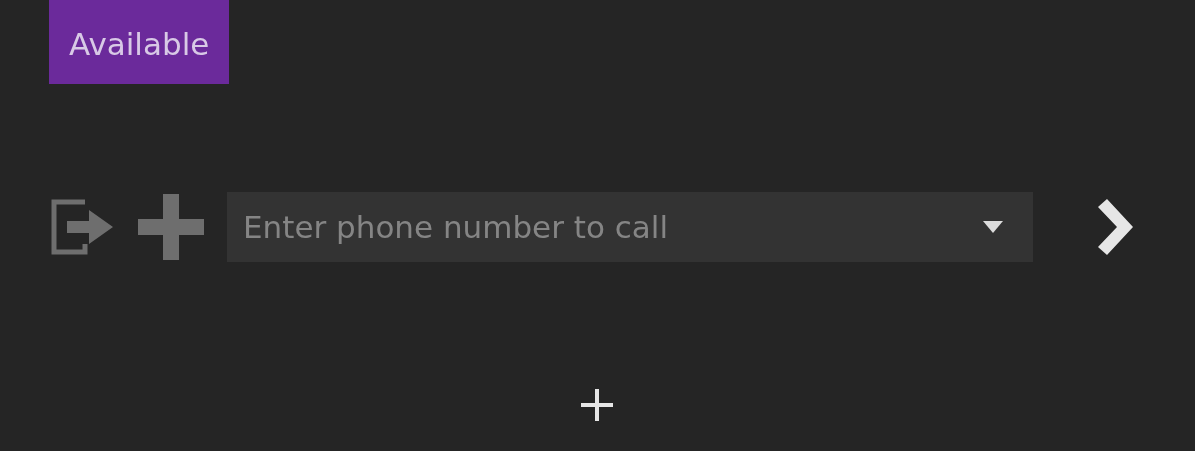 The width and height of the screenshot is (1200, 456). Describe the element at coordinates (993, 227) in the screenshot. I see `dropdown-caret-icon` at that location.